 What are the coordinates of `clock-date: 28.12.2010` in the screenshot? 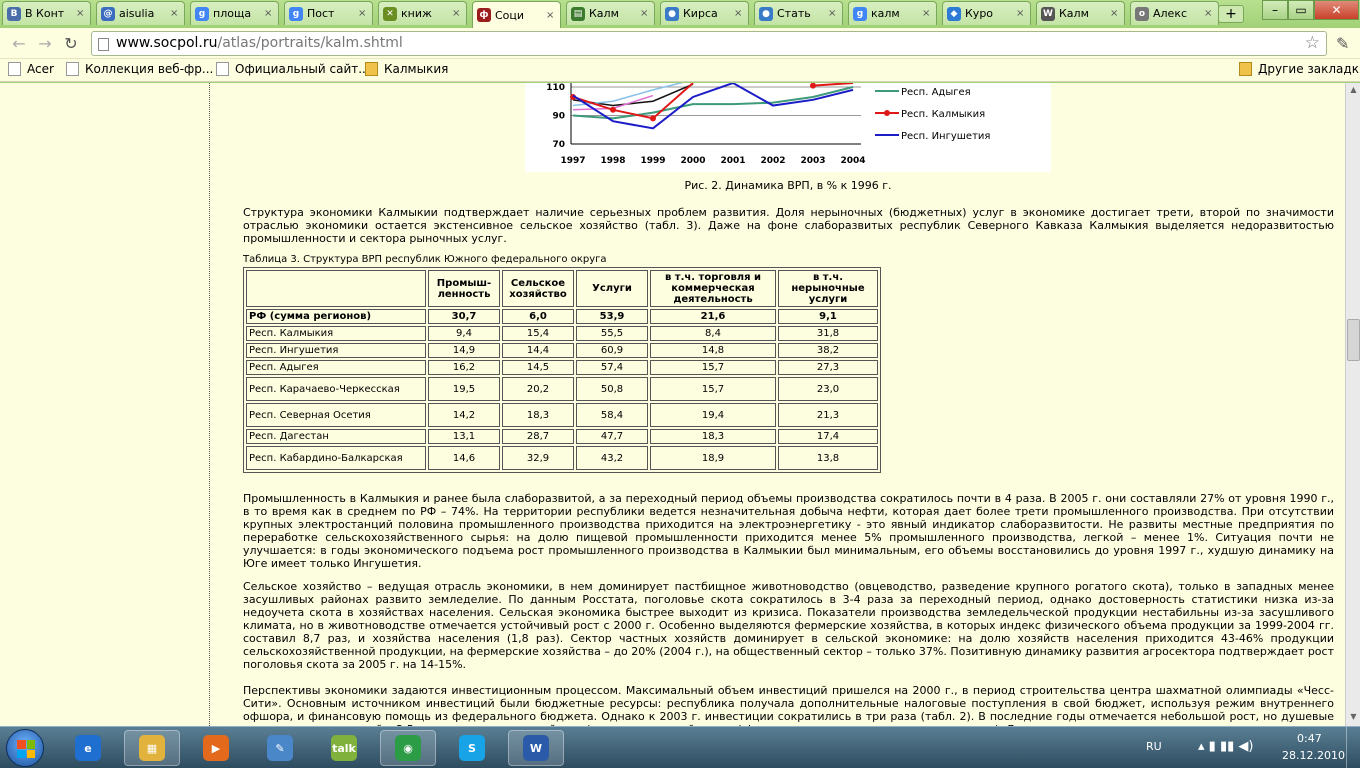 It's located at (1313, 755).